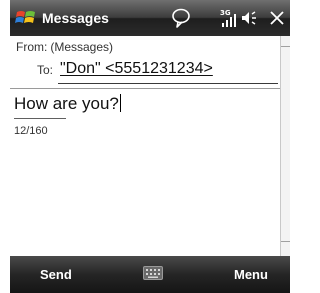  Describe the element at coordinates (31, 131) in the screenshot. I see `character-count: 12/160` at that location.